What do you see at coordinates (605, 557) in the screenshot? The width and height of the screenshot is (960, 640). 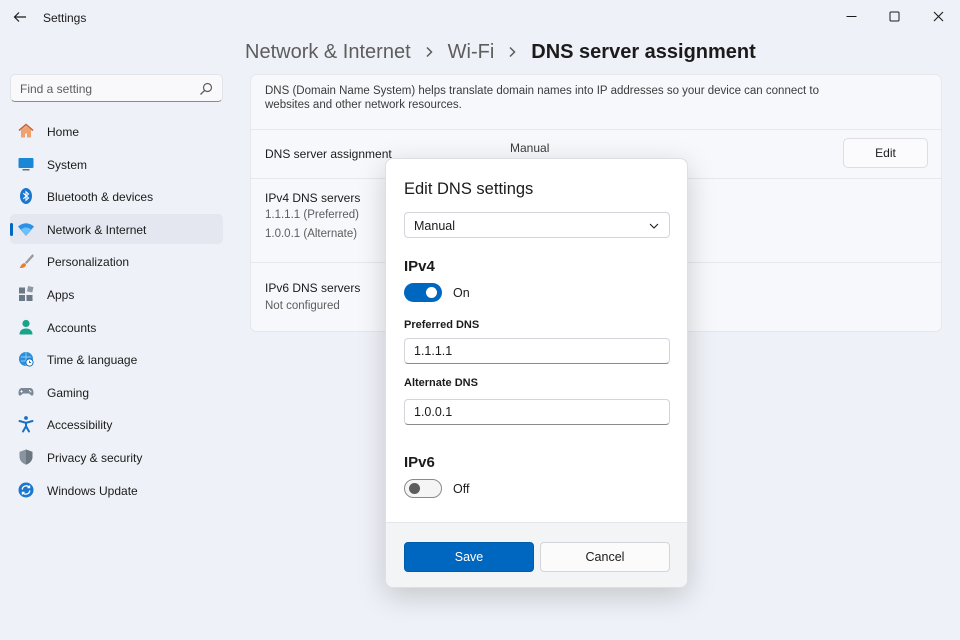 I see `cancel-button: Cancel` at bounding box center [605, 557].